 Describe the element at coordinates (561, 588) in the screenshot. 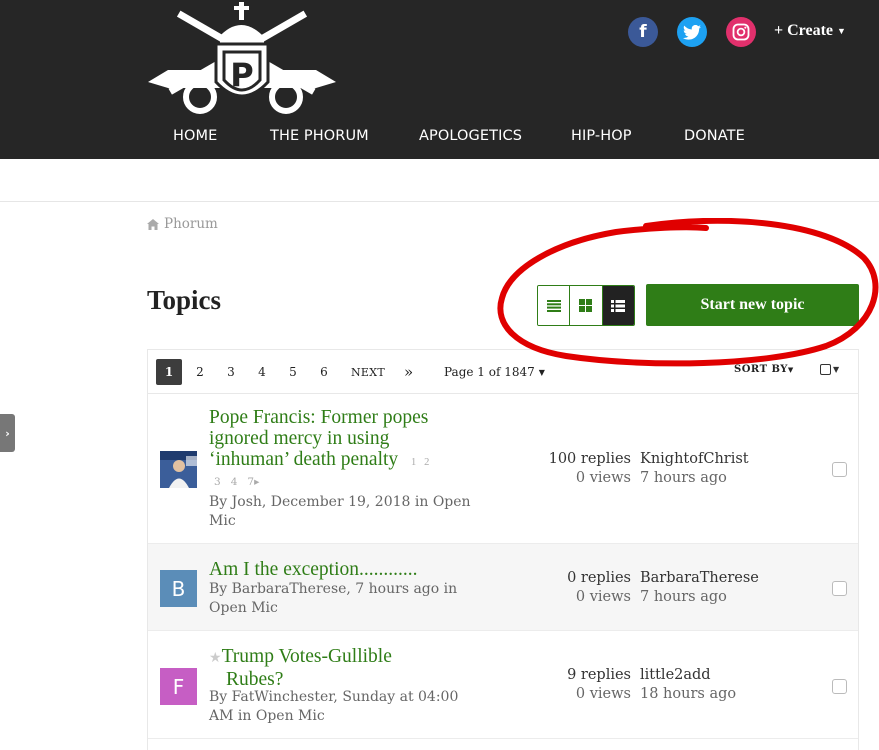

I see `topic-stats: 0 replies 0 views` at that location.